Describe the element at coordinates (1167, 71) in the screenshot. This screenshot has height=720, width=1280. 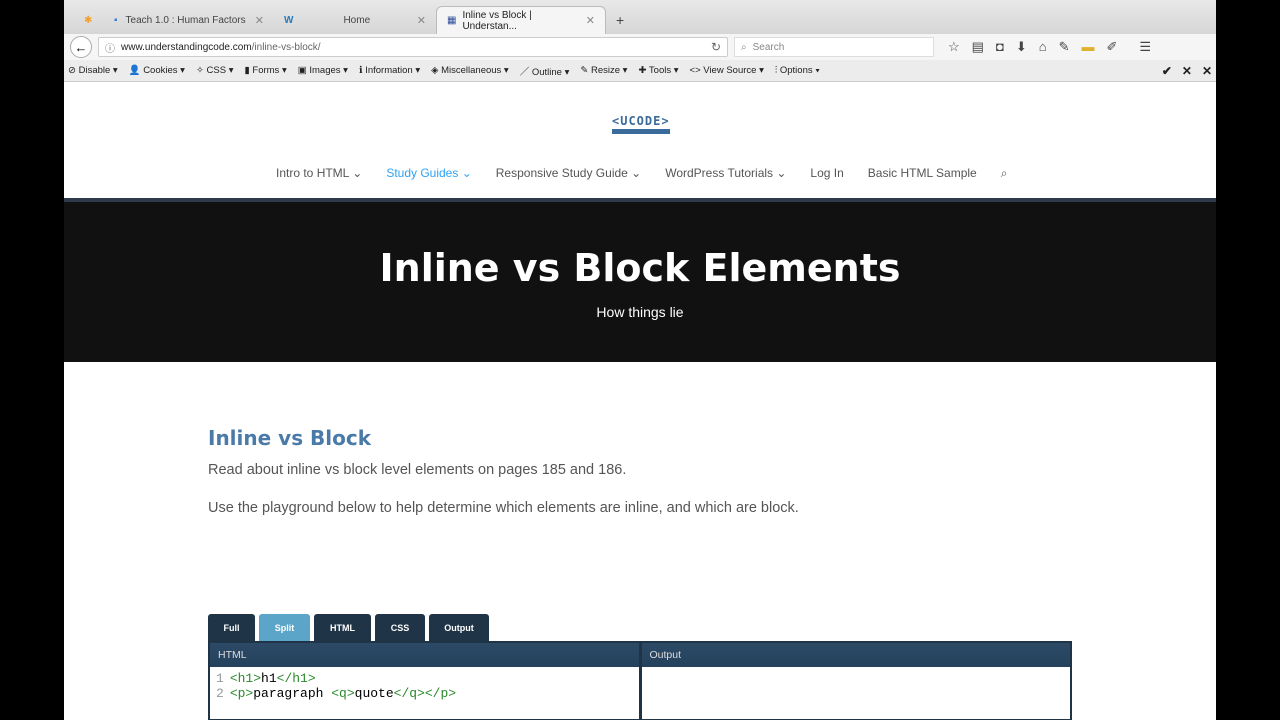
I see `check-icon: ✔` at that location.